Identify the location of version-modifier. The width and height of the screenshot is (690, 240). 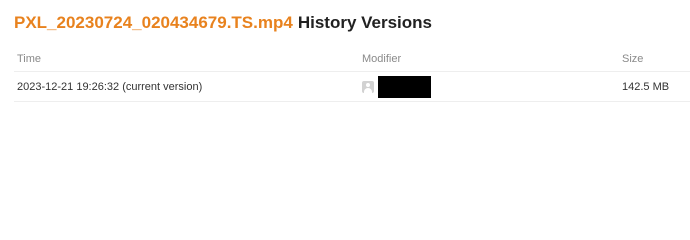
(489, 86).